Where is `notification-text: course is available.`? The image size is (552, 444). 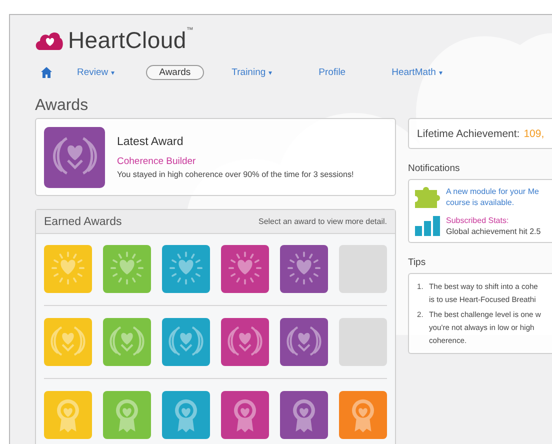 notification-text: course is available. is located at coordinates (492, 202).